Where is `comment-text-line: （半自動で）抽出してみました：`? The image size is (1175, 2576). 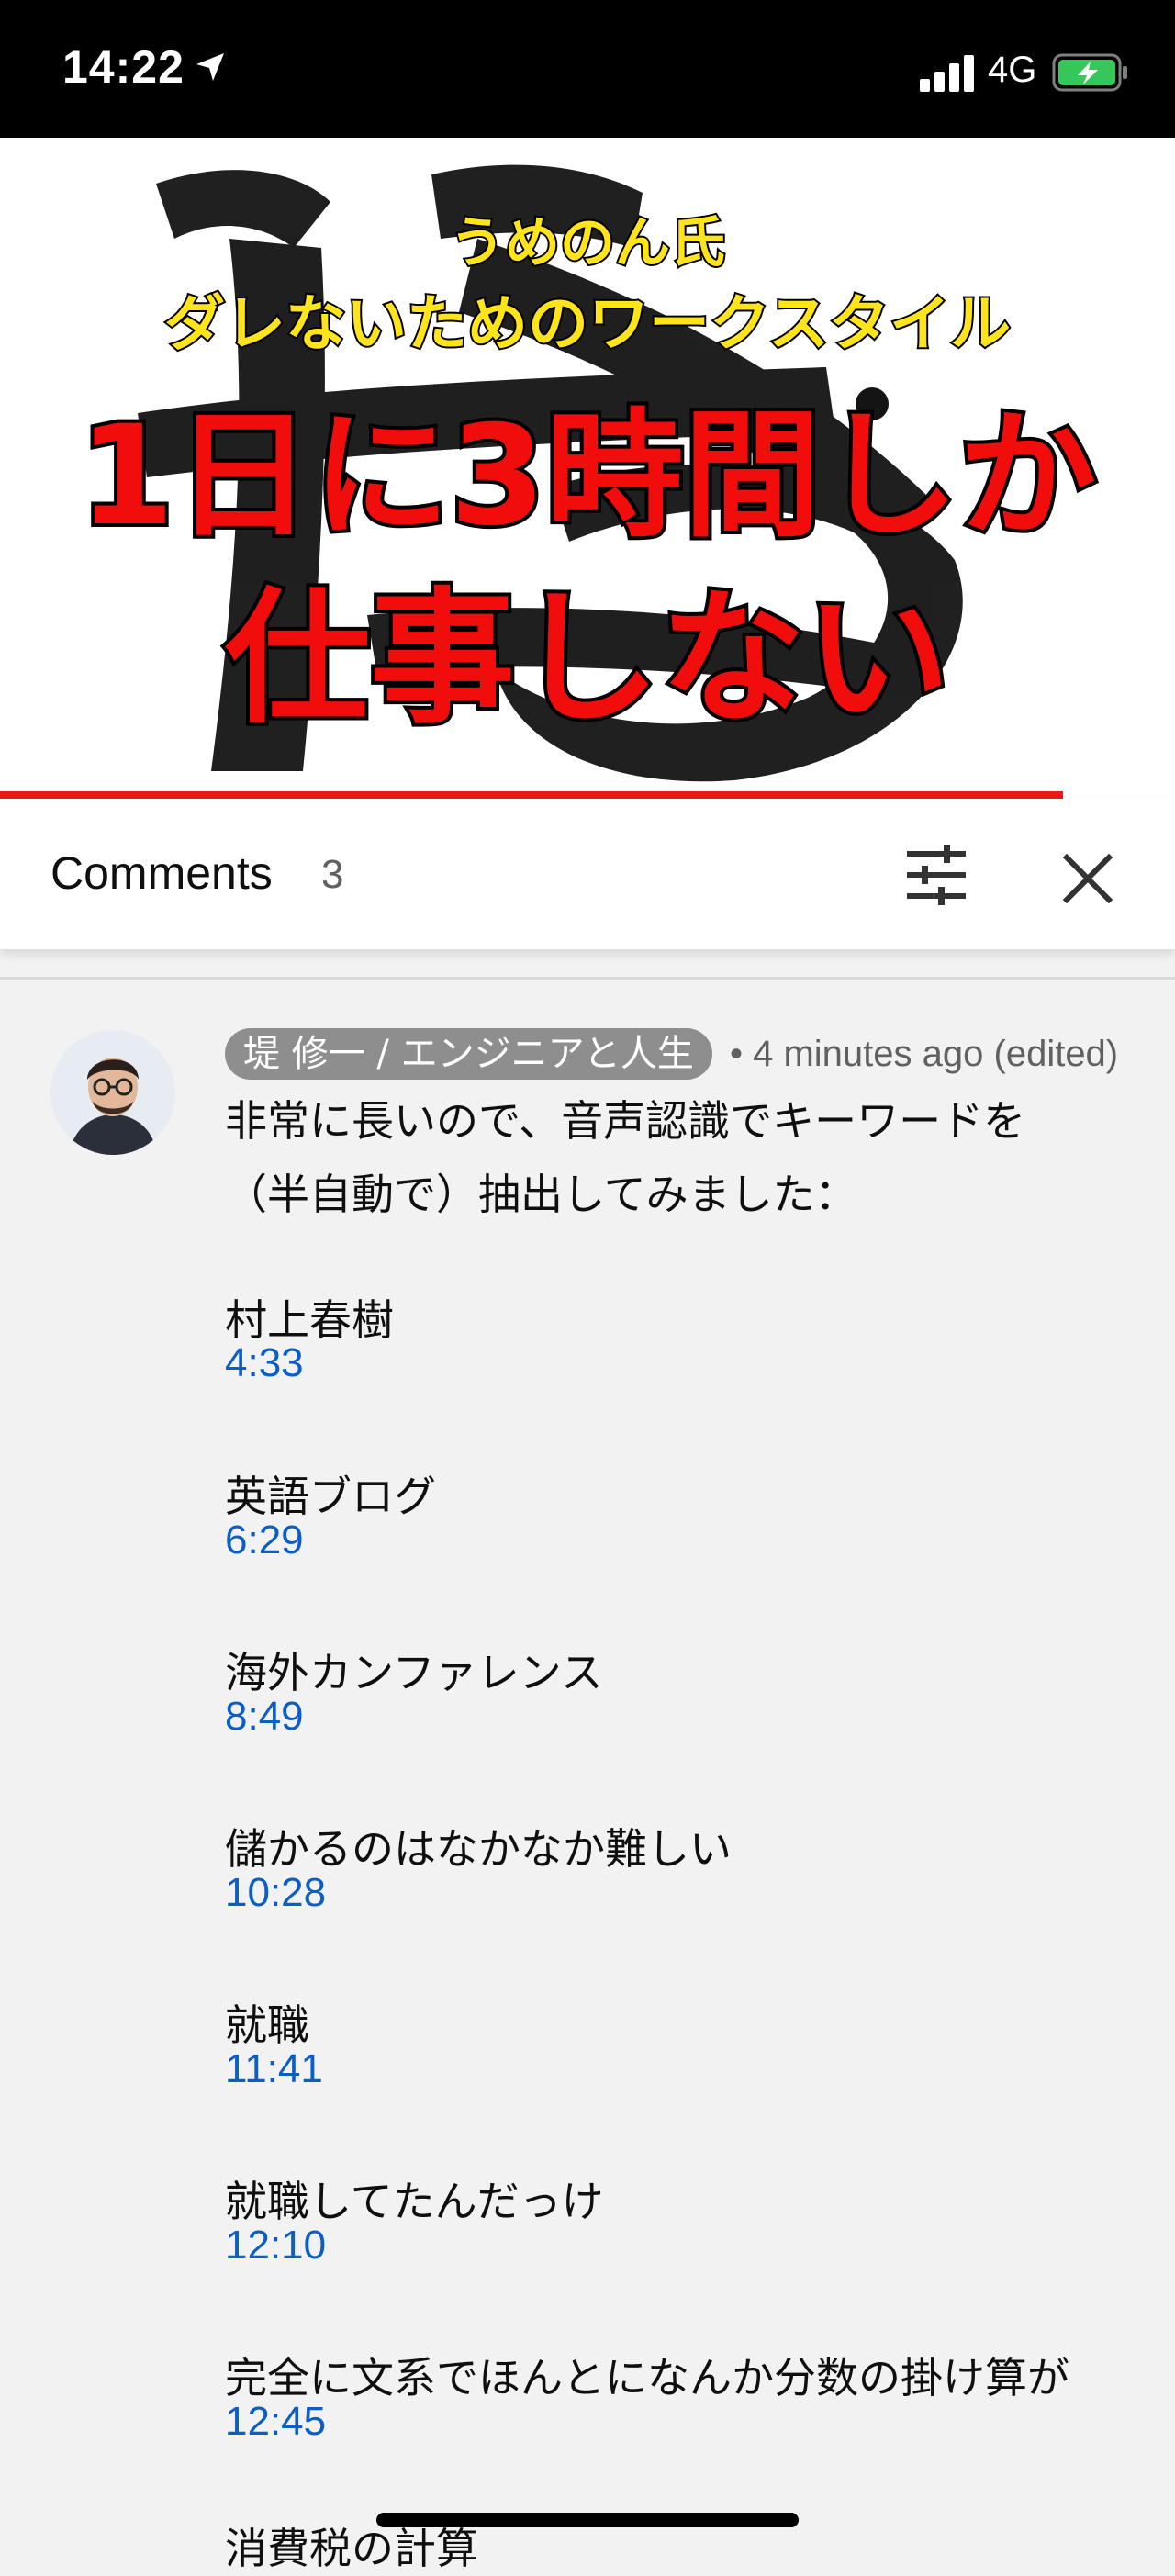
comment-text-line: （半自動で）抽出してみました： is located at coordinates (541, 1194).